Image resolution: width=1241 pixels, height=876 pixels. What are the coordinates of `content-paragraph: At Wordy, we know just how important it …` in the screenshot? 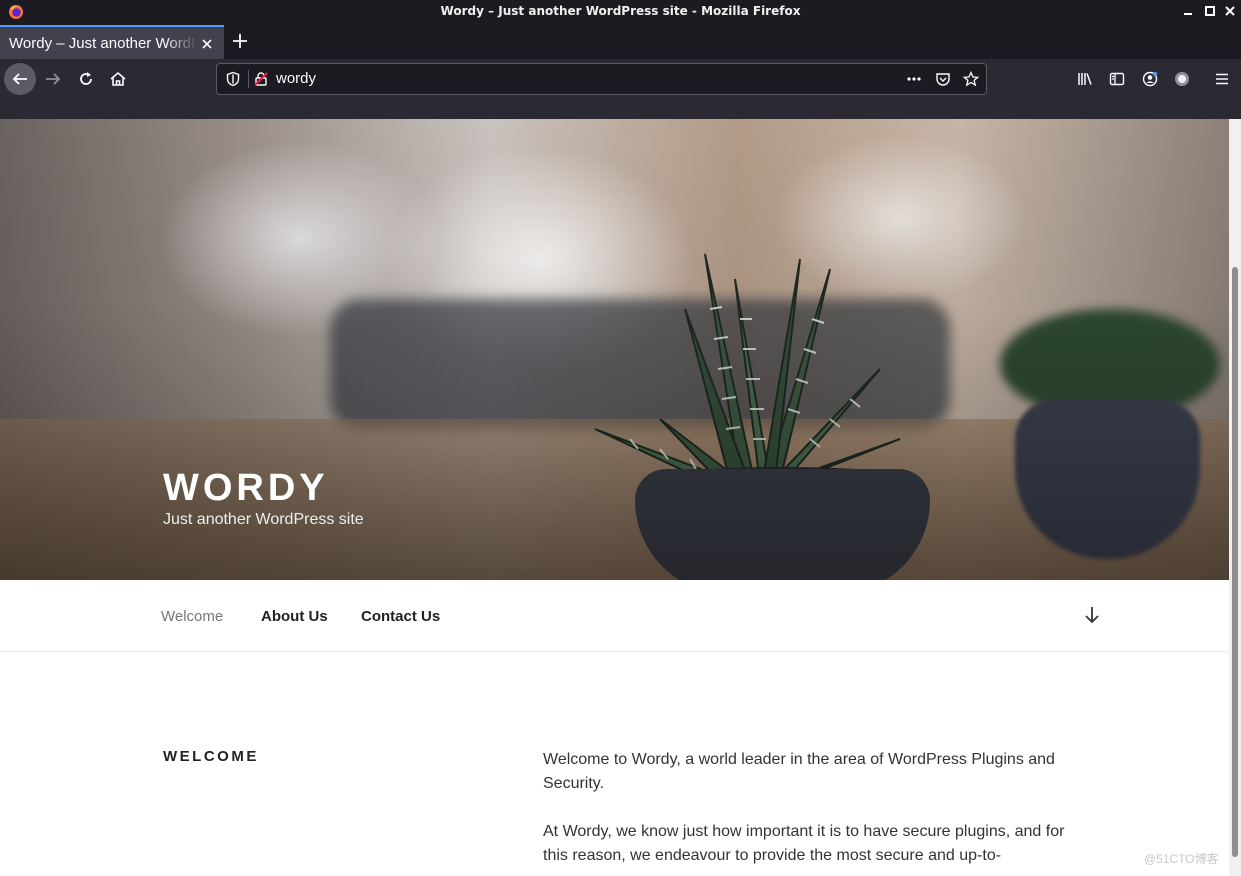 It's located at (804, 843).